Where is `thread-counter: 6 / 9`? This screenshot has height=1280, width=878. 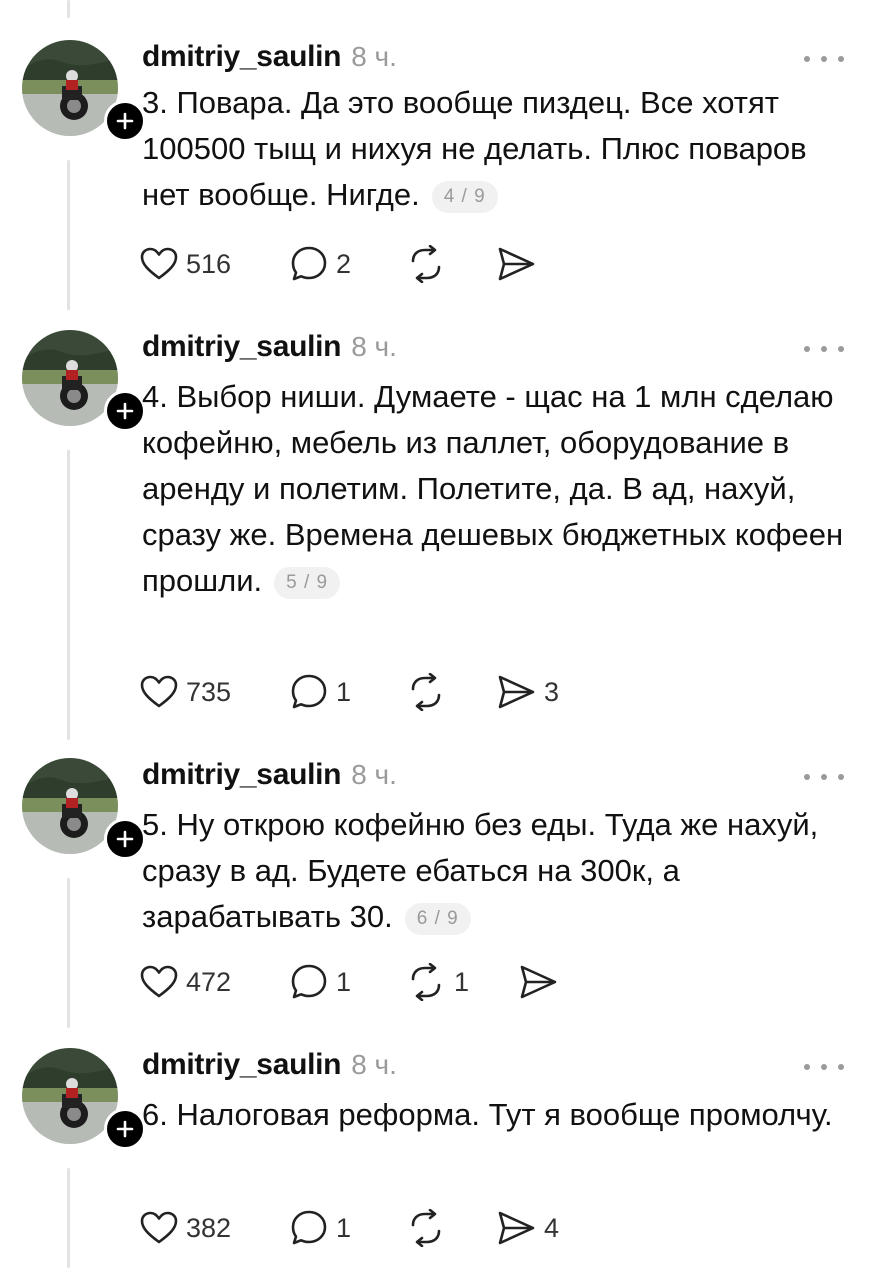
thread-counter: 6 / 9 is located at coordinates (437, 919).